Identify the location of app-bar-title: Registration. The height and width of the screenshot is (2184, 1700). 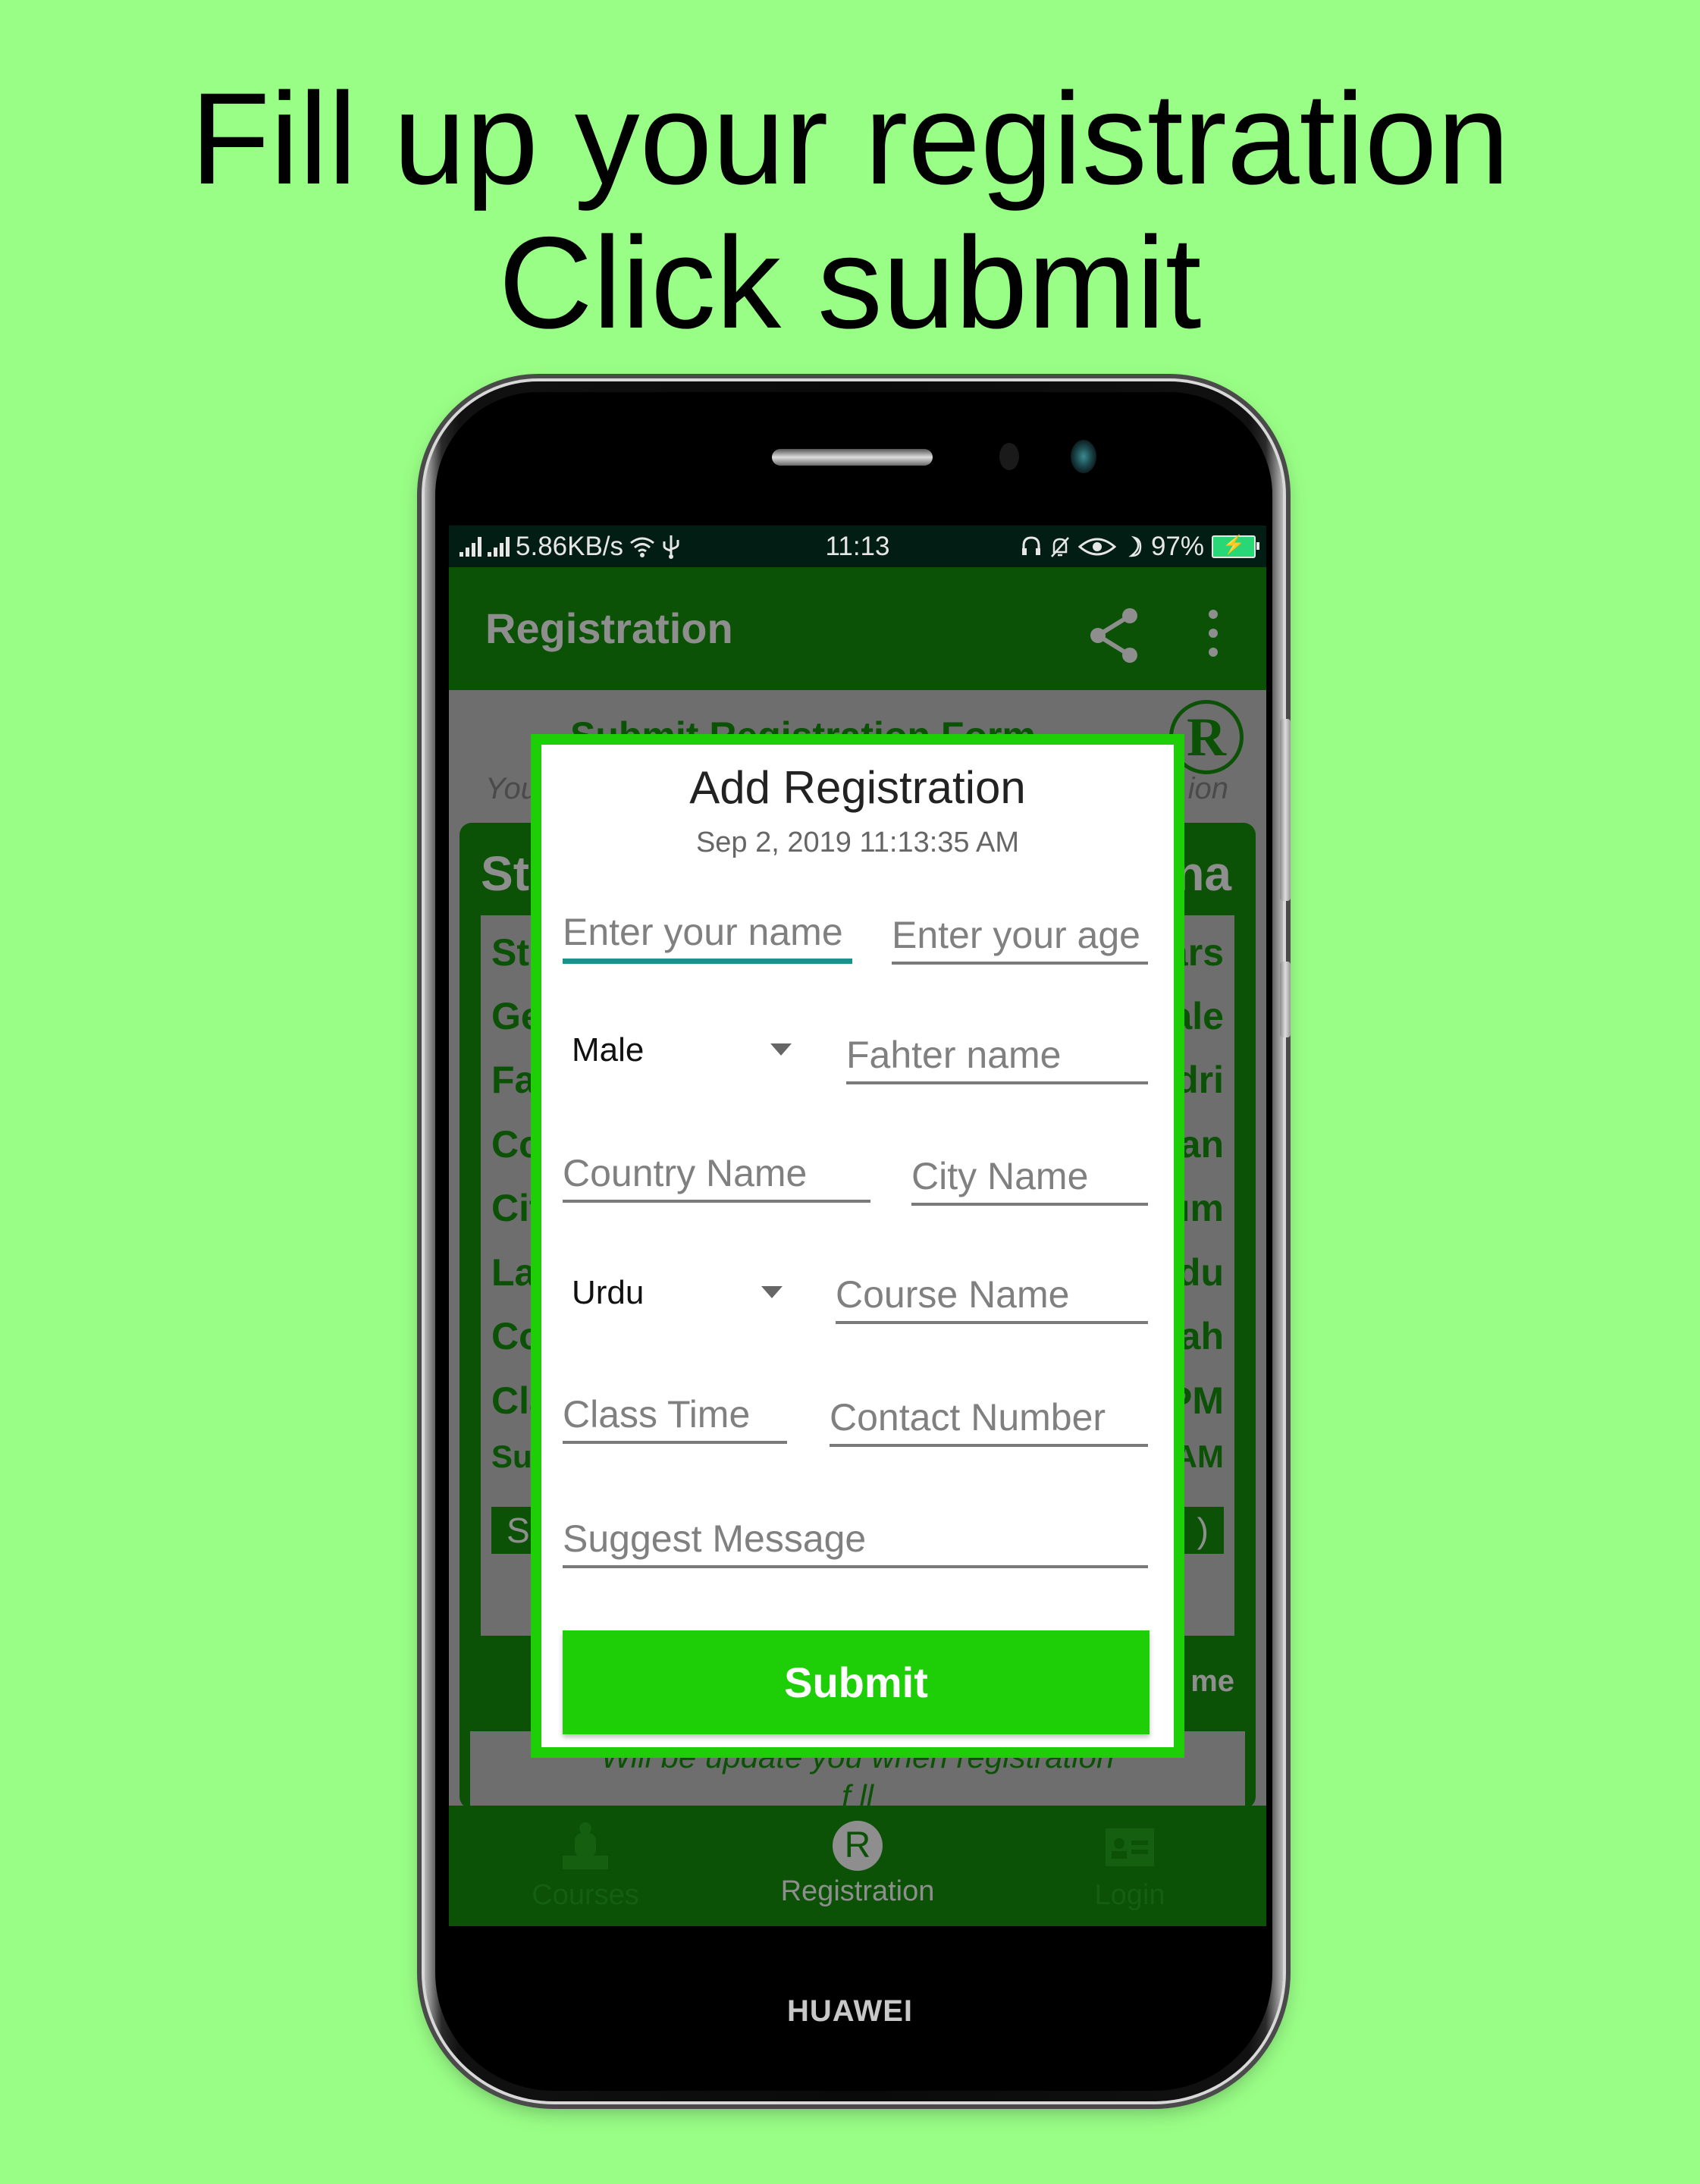
(609, 628).